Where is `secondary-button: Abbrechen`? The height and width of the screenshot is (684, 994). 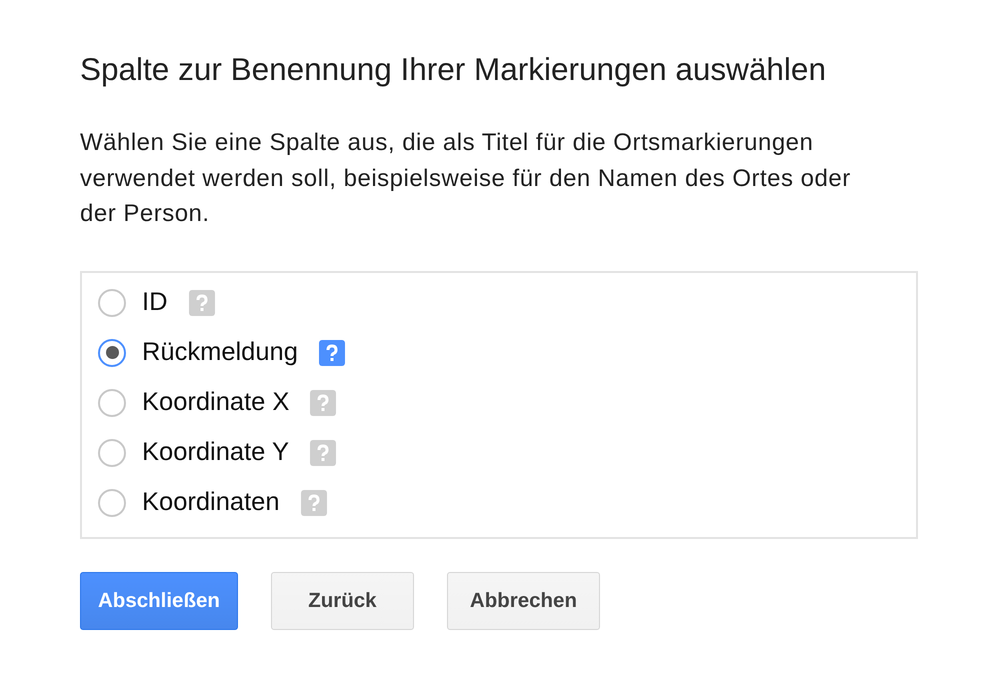 secondary-button: Abbrechen is located at coordinates (523, 601).